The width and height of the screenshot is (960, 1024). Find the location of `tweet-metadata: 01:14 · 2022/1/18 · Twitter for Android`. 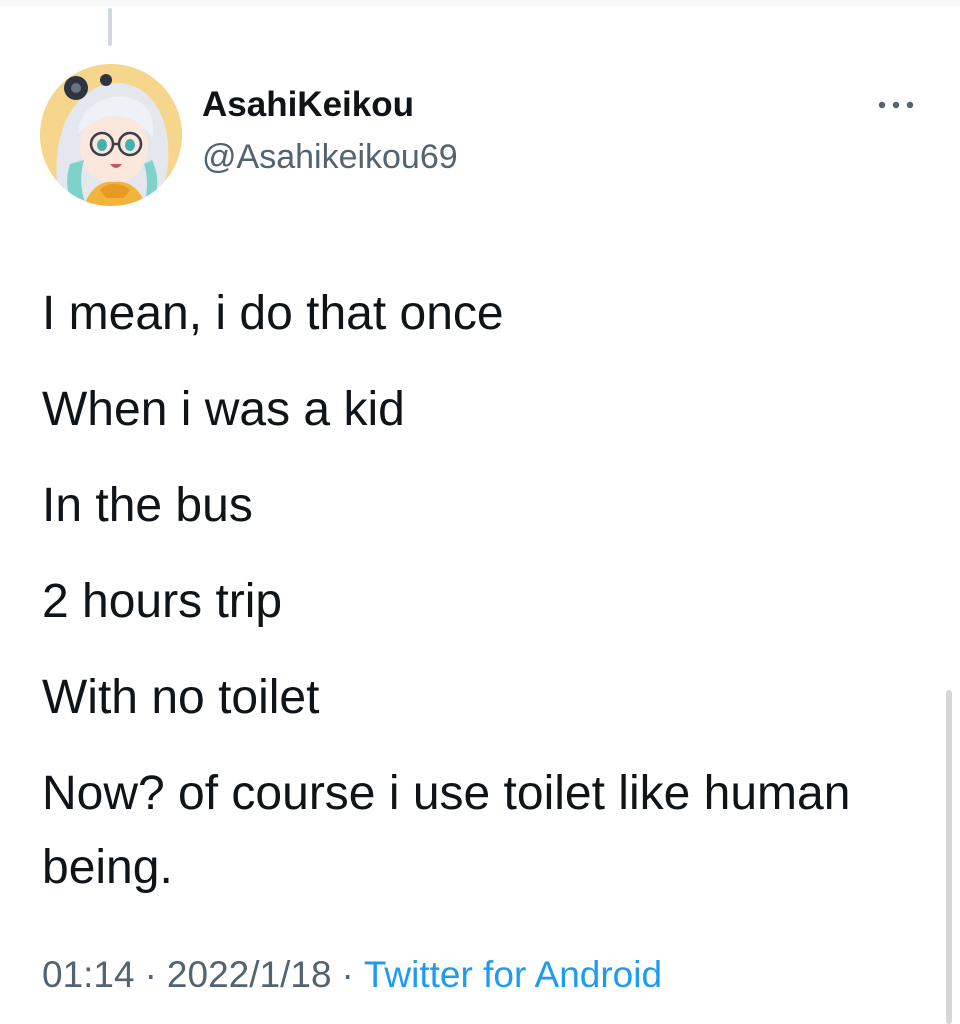

tweet-metadata: 01:14 · 2022/1/18 · Twitter for Android is located at coordinates (352, 975).